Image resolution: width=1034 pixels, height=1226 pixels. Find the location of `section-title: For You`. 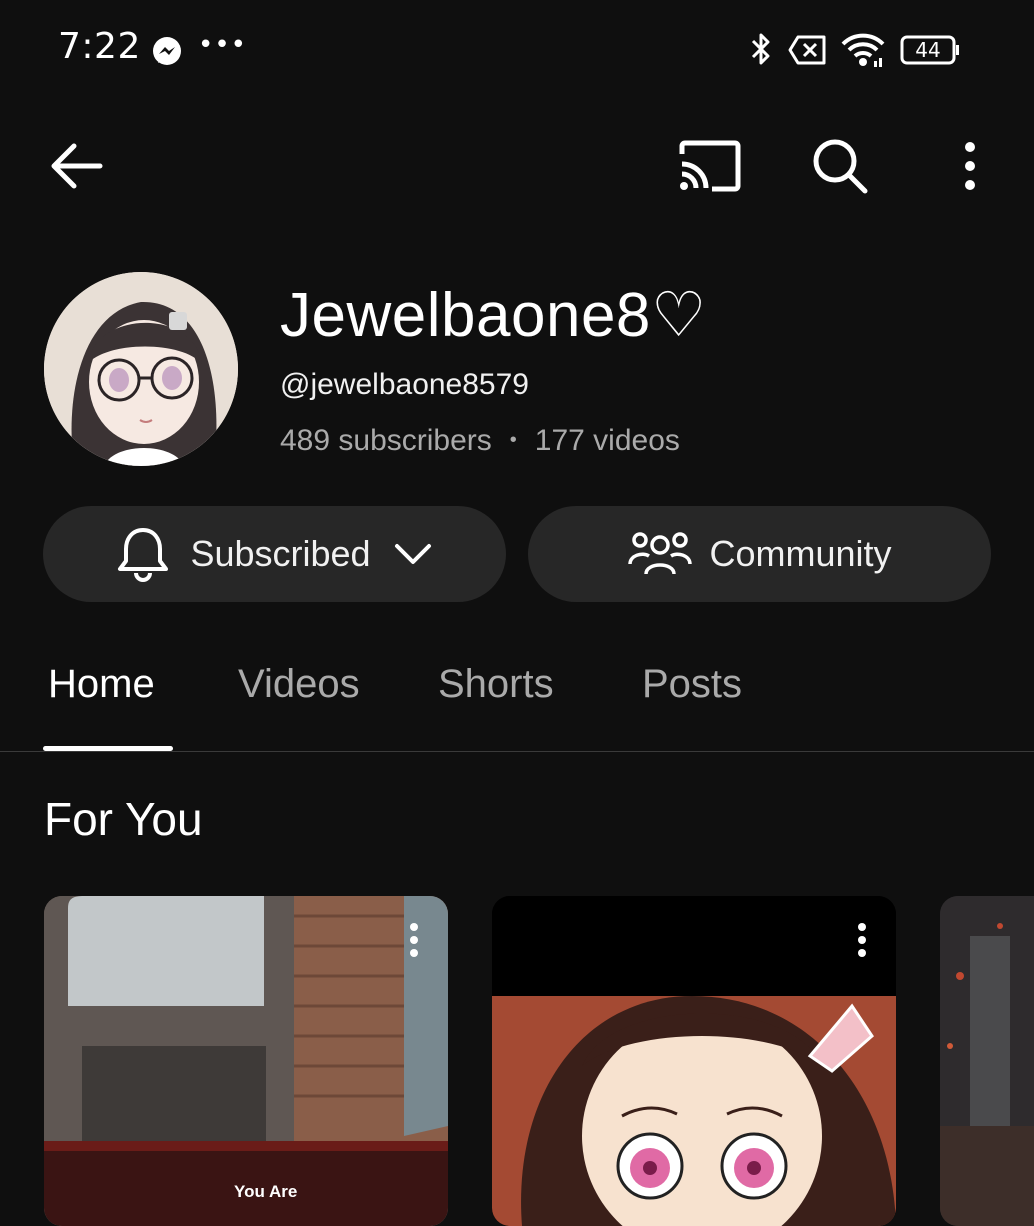

section-title: For You is located at coordinates (123, 819).